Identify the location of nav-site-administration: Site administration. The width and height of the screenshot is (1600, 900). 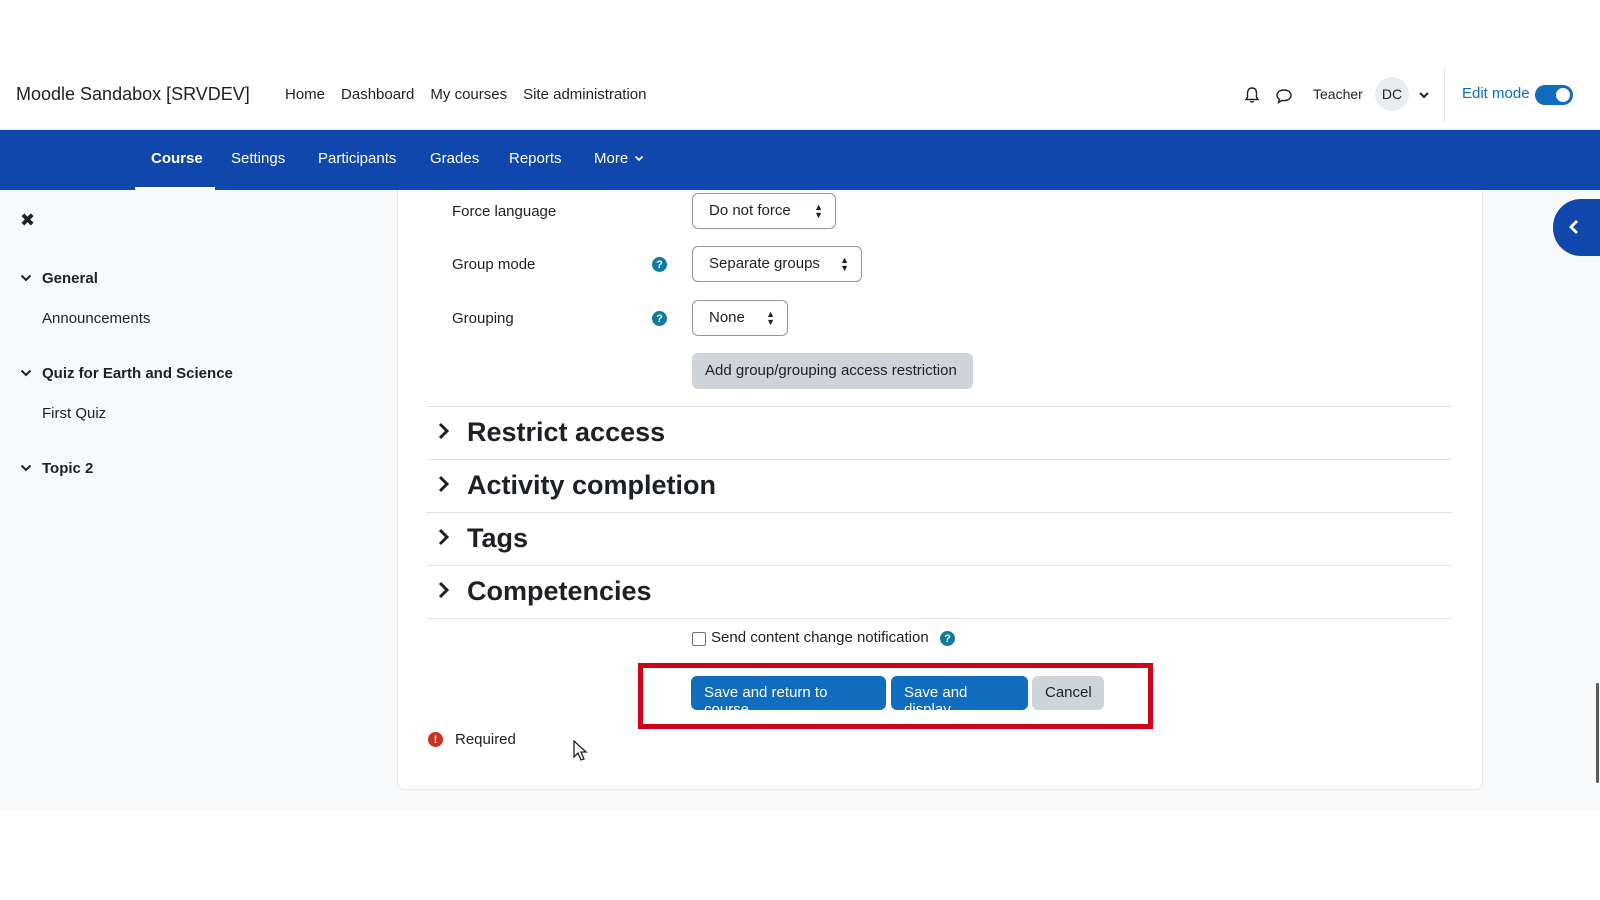
(584, 94).